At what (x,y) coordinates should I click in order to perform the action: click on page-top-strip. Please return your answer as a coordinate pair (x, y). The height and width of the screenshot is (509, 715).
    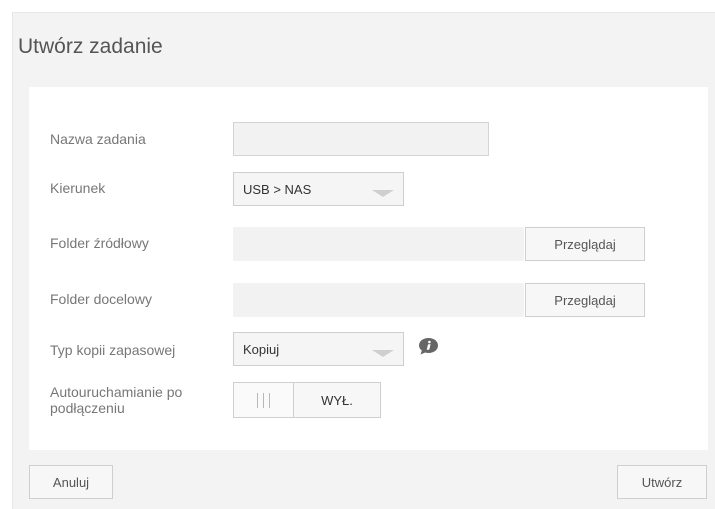
    Looking at the image, I should click on (357, 6).